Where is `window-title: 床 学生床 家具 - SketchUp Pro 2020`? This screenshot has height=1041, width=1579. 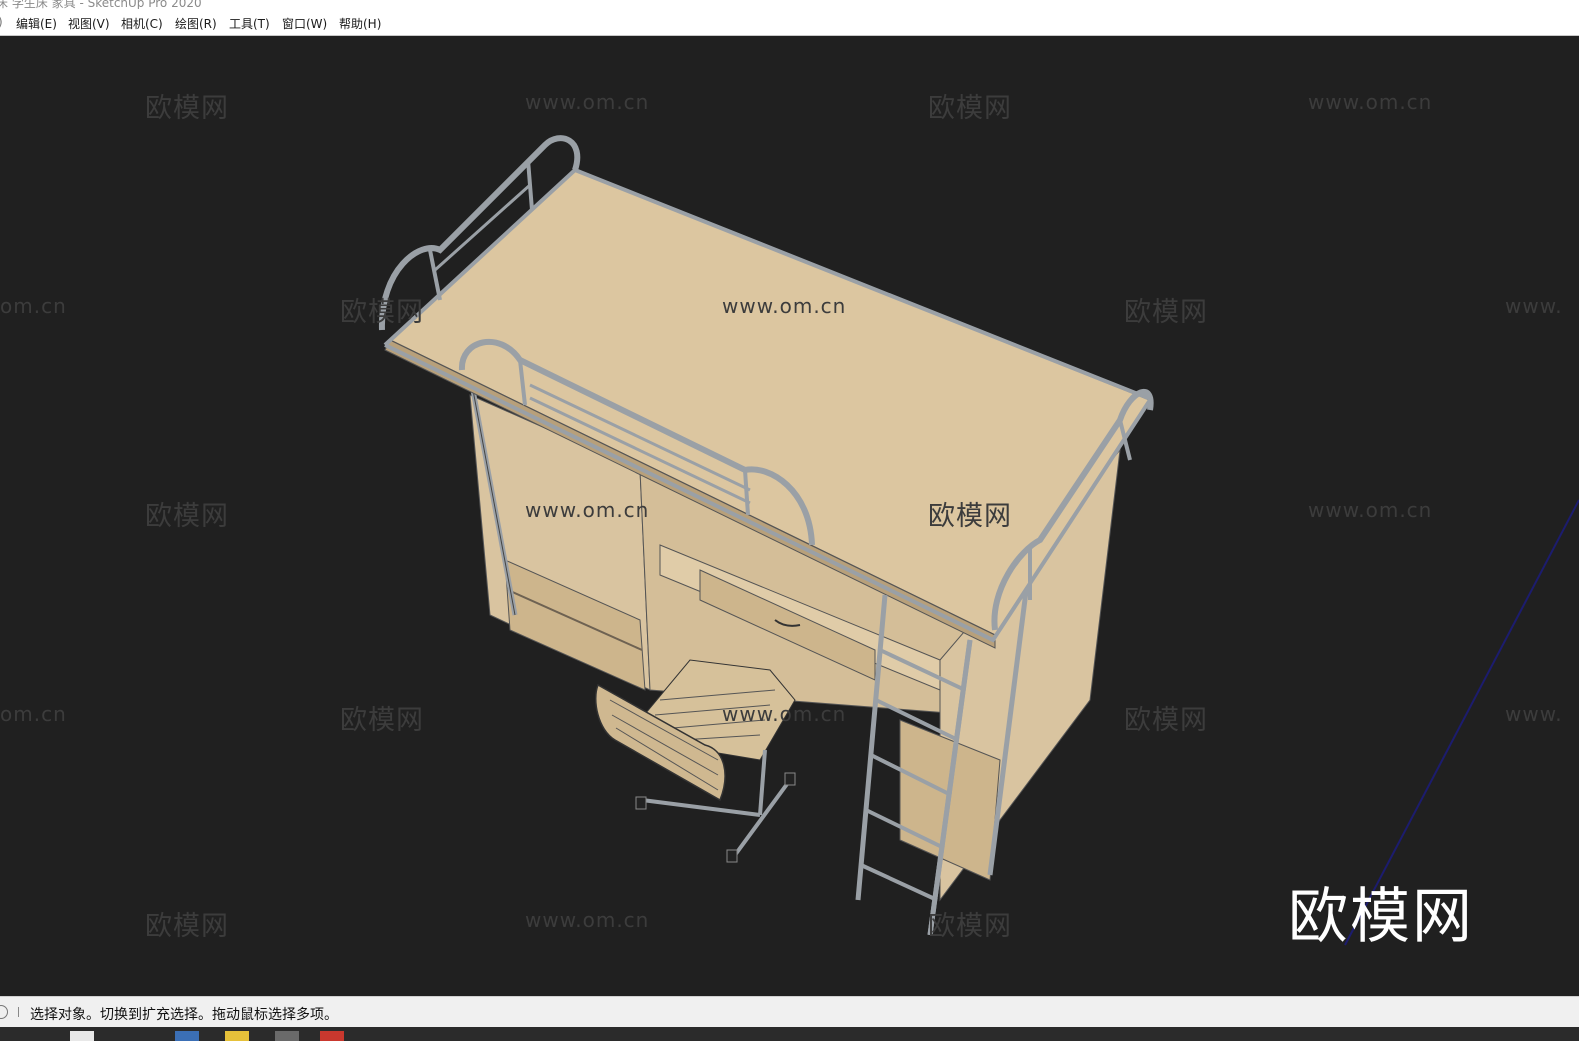
window-title: 床 学生床 家具 - SketchUp Pro 2020 is located at coordinates (101, 4).